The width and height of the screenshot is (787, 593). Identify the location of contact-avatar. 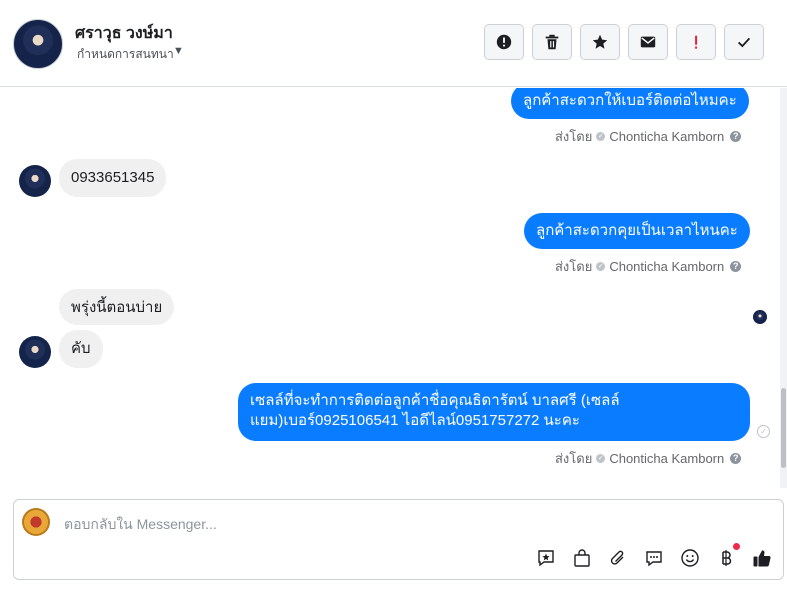
(38, 44).